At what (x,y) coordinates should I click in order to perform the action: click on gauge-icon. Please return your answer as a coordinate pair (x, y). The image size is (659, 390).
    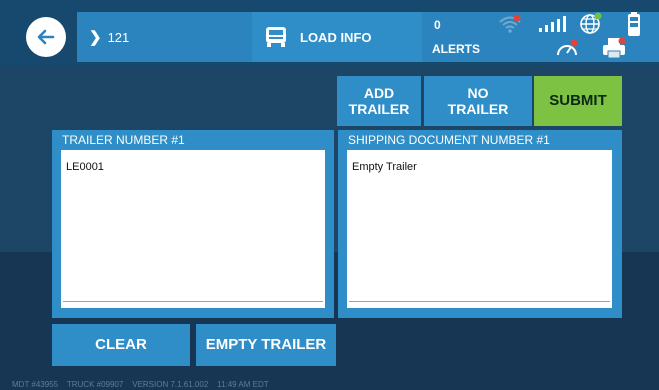
    Looking at the image, I should click on (567, 47).